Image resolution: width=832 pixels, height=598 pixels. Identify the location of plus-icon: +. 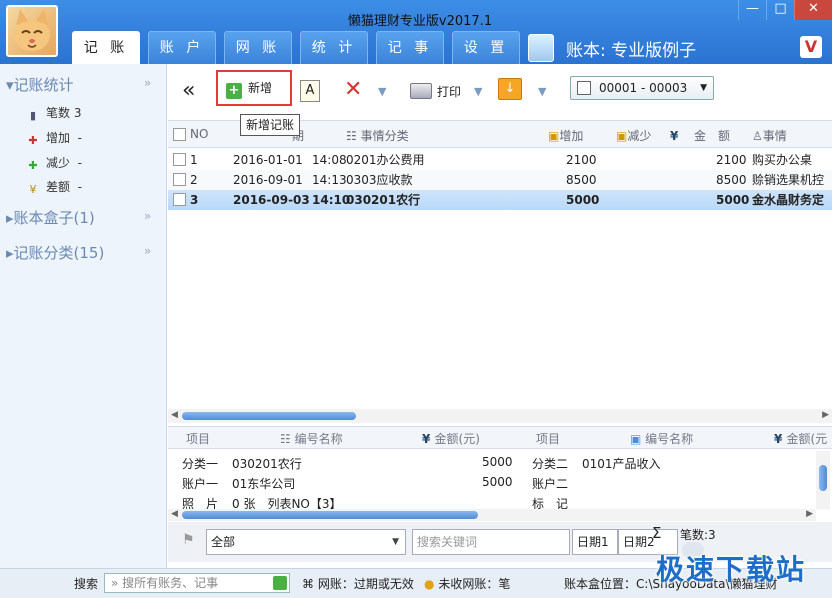
(234, 91).